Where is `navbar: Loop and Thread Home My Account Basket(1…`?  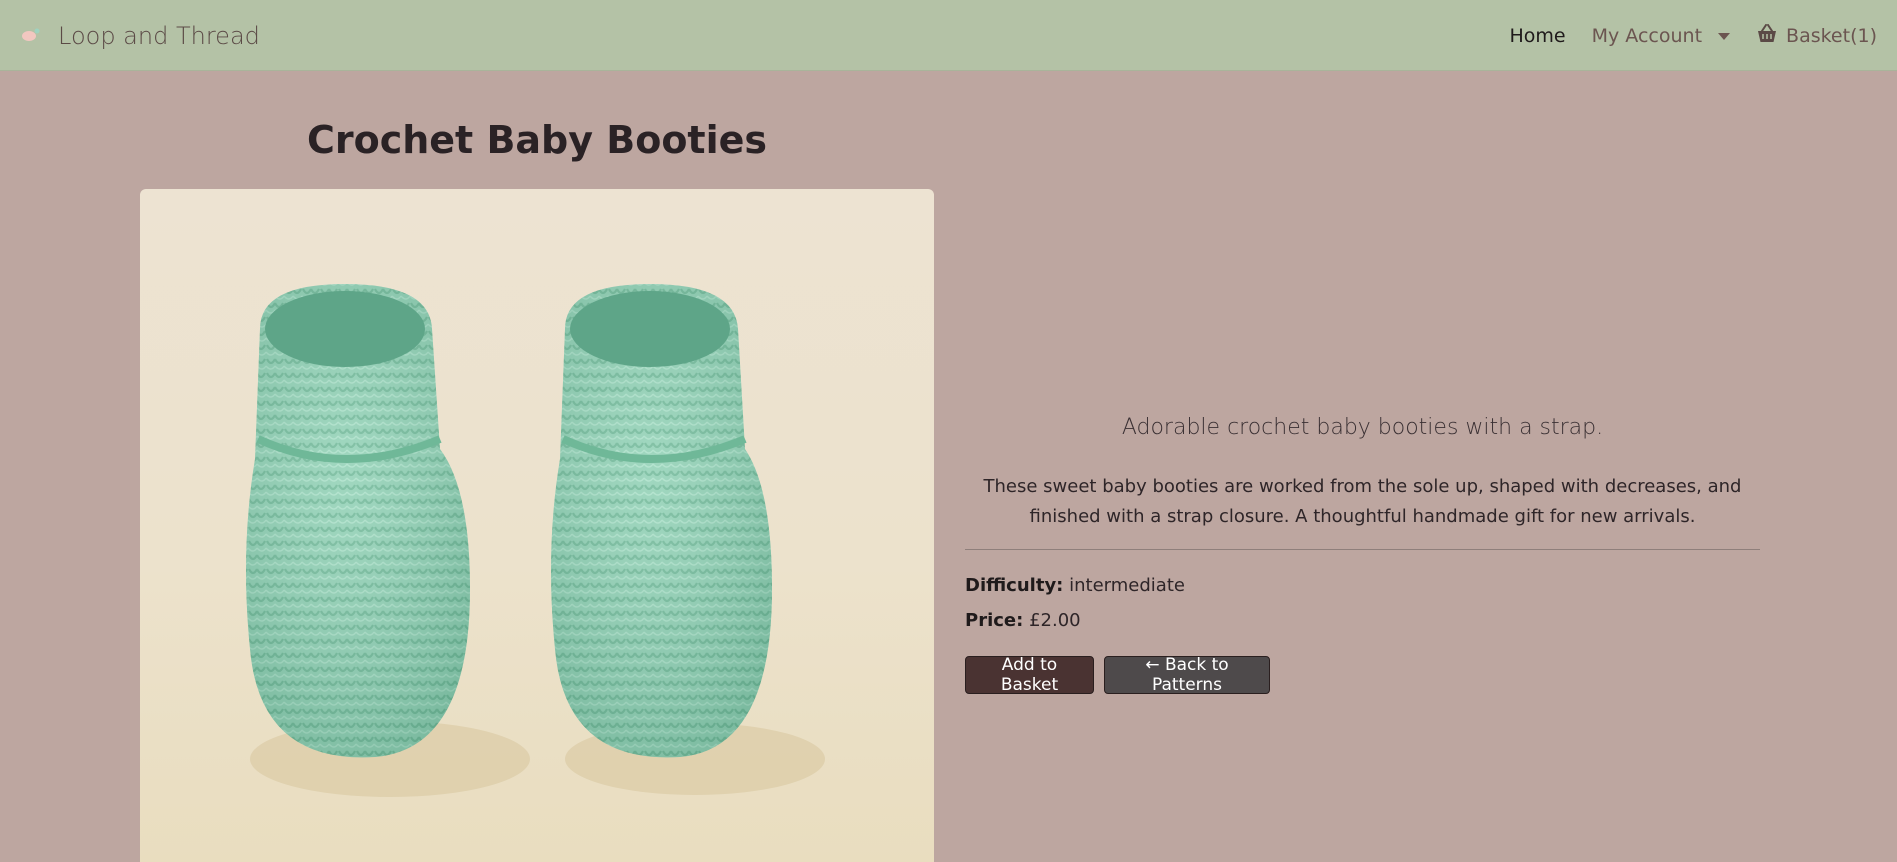 navbar: Loop and Thread Home My Account Basket(1… is located at coordinates (948, 35).